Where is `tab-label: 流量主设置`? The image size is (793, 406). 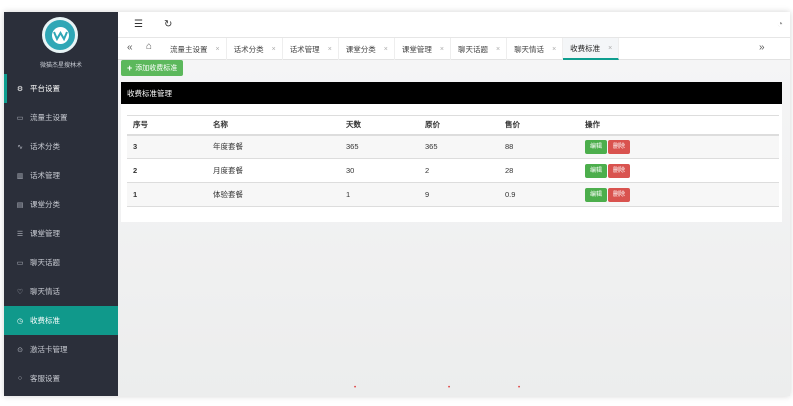
tab-label: 流量主设置 is located at coordinates (189, 49).